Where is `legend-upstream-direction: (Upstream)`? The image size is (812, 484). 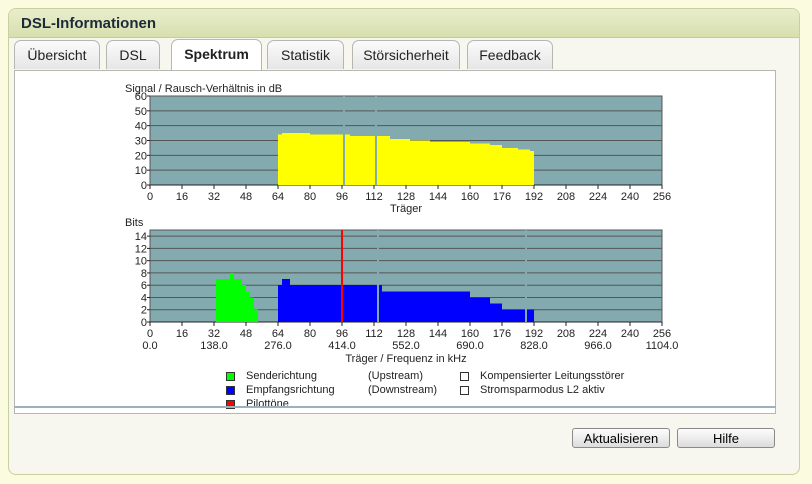
legend-upstream-direction: (Upstream) is located at coordinates (396, 376).